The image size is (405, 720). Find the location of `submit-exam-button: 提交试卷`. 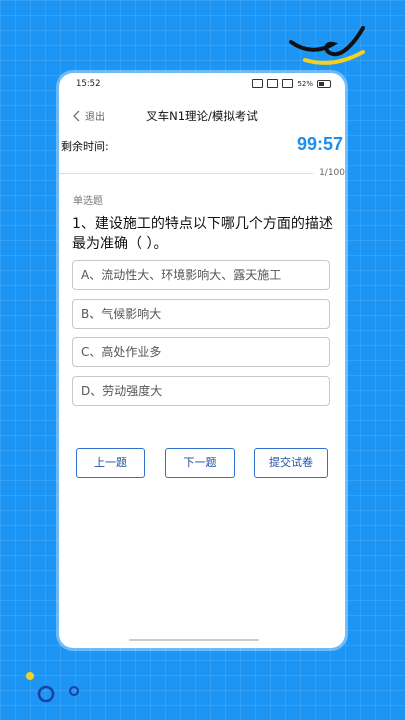

submit-exam-button: 提交试卷 is located at coordinates (291, 463).